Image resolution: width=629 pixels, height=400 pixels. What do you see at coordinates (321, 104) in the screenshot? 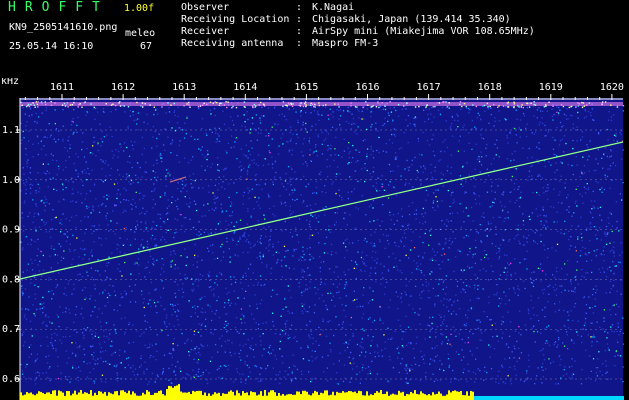
I see `carrier-line` at bounding box center [321, 104].